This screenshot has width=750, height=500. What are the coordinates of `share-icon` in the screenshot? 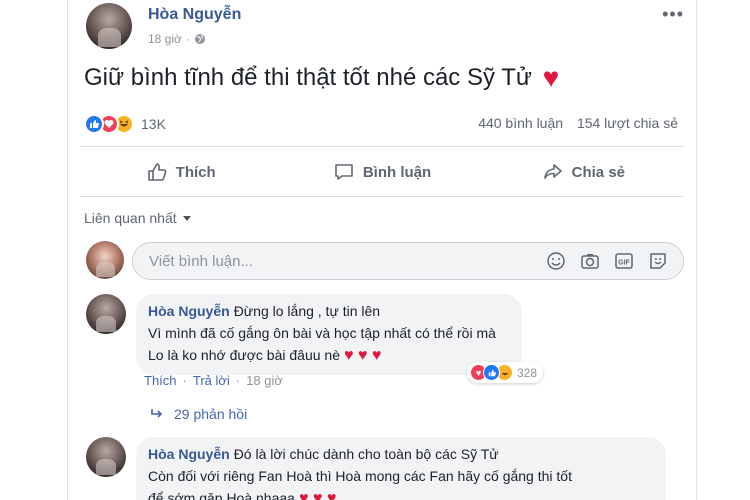 It's located at (552, 171).